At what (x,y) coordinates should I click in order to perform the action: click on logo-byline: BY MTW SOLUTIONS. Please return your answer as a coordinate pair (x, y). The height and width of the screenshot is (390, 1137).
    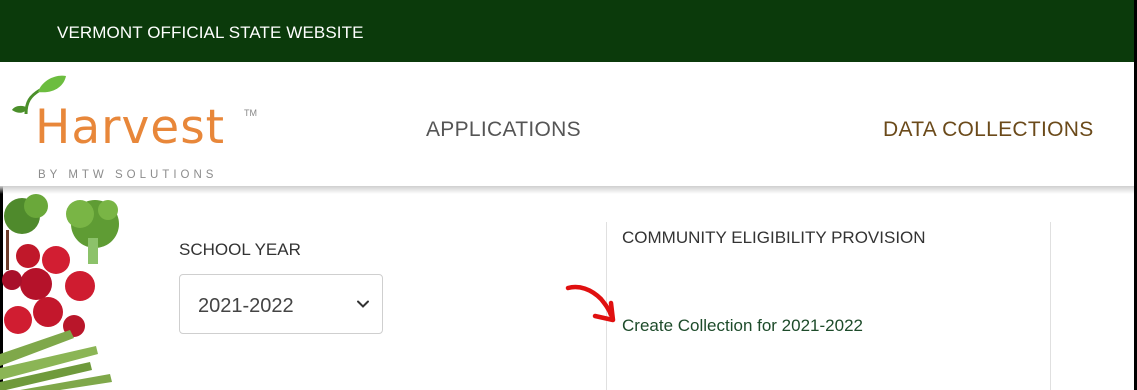
    Looking at the image, I should click on (128, 175).